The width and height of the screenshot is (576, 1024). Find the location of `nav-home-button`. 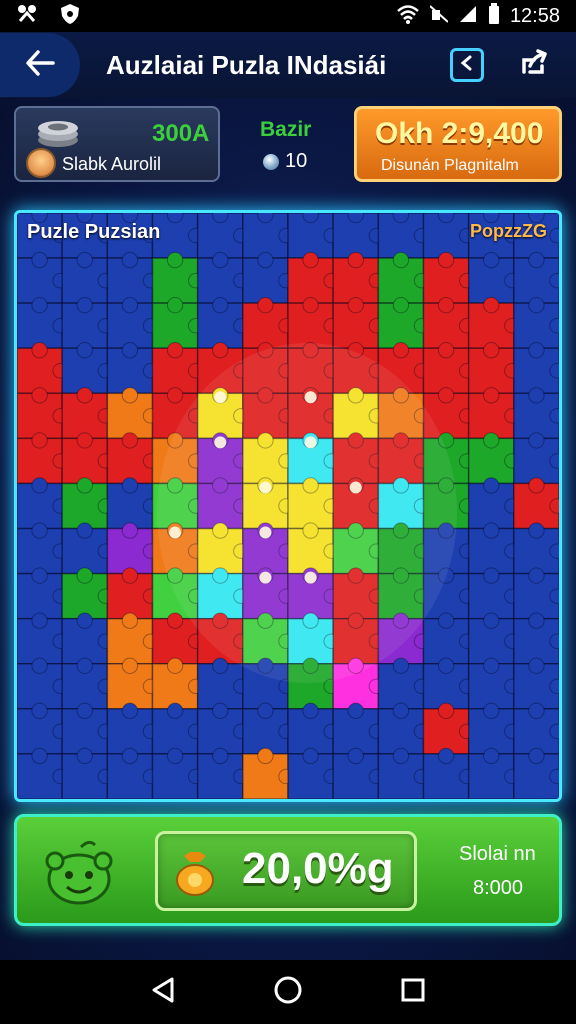

nav-home-button is located at coordinates (288, 992).